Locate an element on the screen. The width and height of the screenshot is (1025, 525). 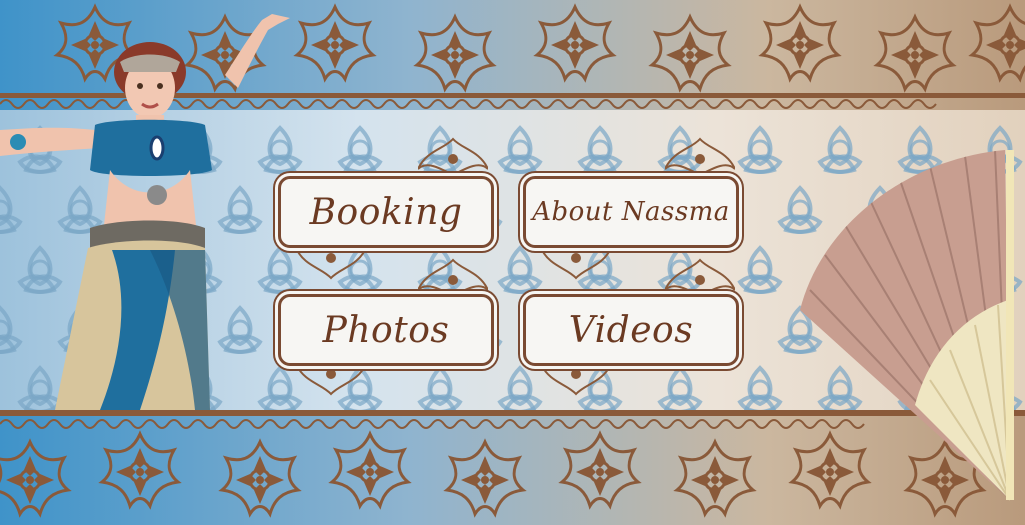
booking-label: Booking is located at coordinates (386, 212).